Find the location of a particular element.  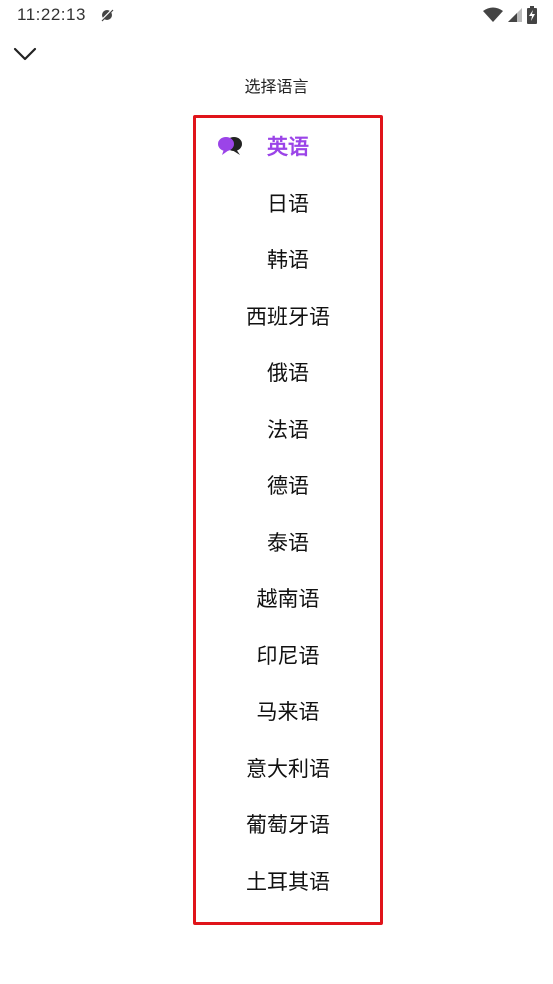

language-item-german: 德语 is located at coordinates (288, 485).